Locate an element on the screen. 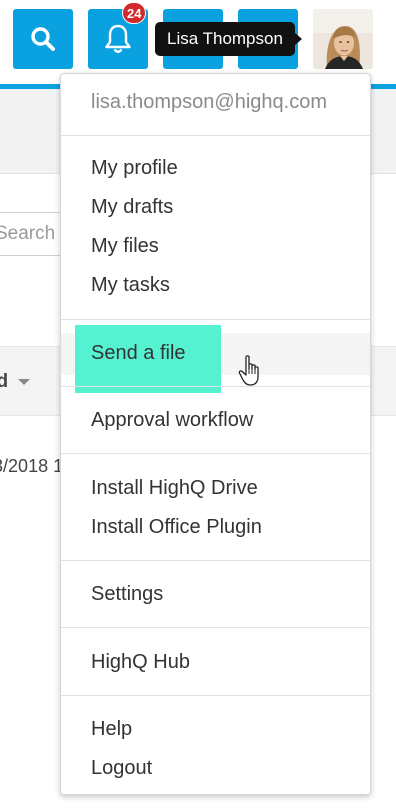 The image size is (396, 812). menu-item-logout: Logout is located at coordinates (121, 768).